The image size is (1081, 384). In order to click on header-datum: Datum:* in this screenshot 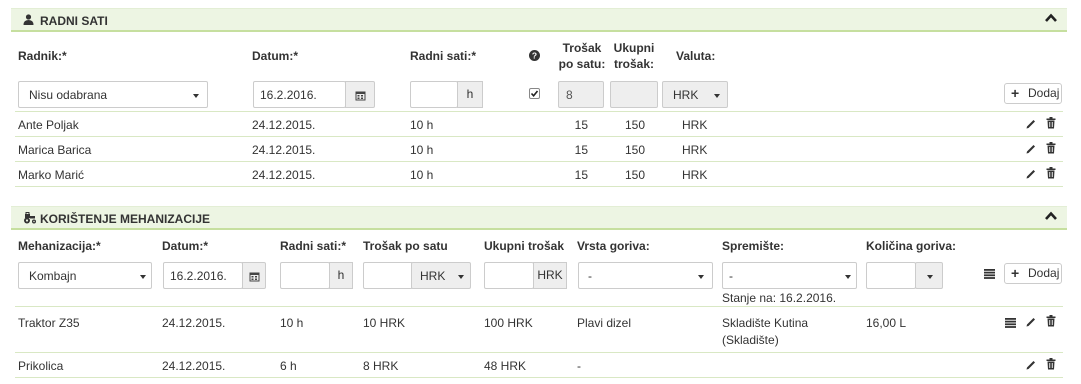, I will do `click(275, 56)`.